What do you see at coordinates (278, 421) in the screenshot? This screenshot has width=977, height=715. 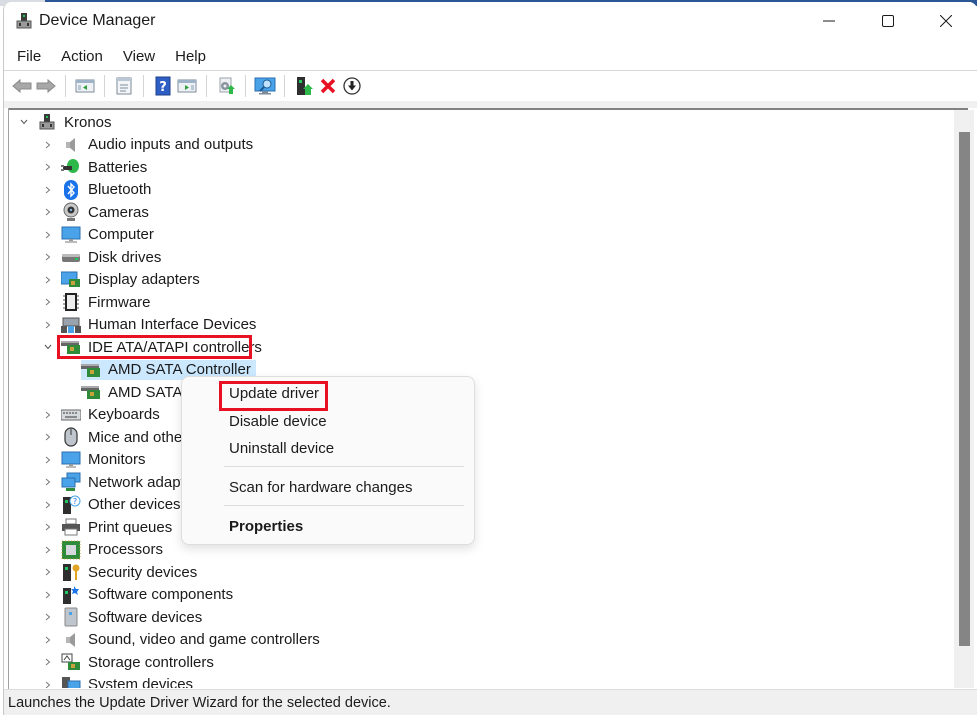 I see `ctx-disable-device: Disable device` at bounding box center [278, 421].